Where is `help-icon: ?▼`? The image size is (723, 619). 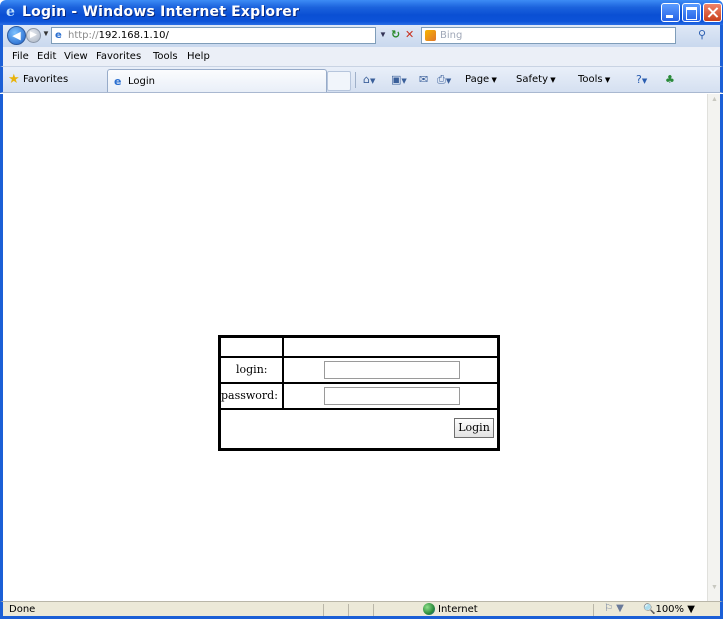
help-icon: ?▼ is located at coordinates (641, 79).